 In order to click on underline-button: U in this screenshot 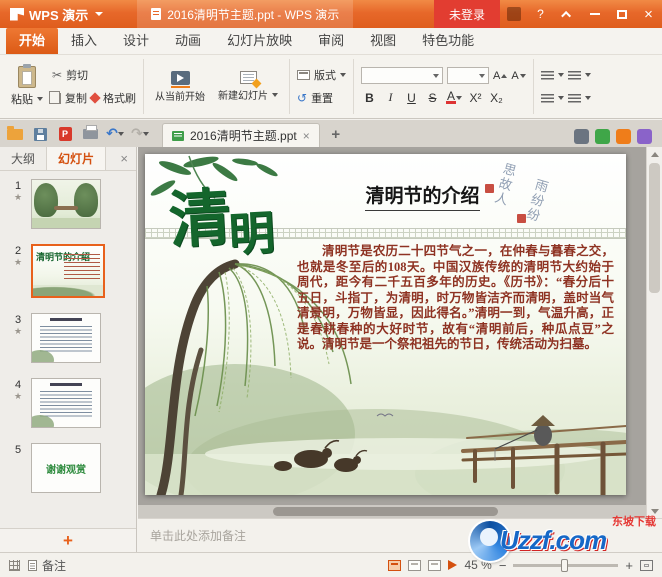, I will do `click(411, 97)`.